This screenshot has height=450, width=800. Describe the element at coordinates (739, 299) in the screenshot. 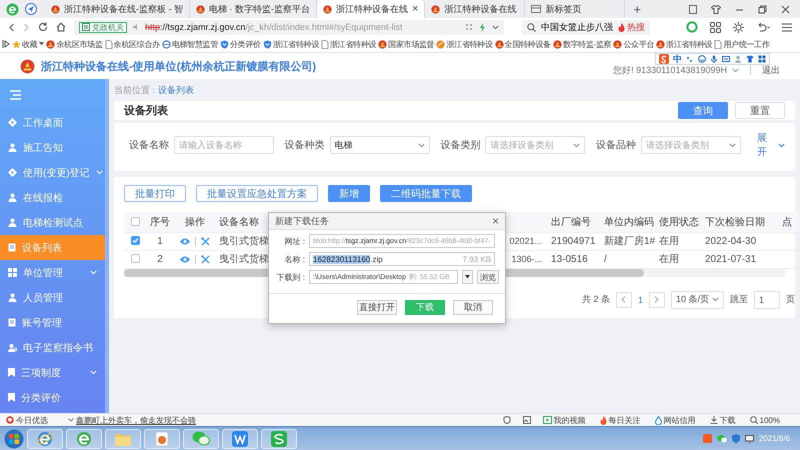

I see `jump-label: 跳至` at that location.